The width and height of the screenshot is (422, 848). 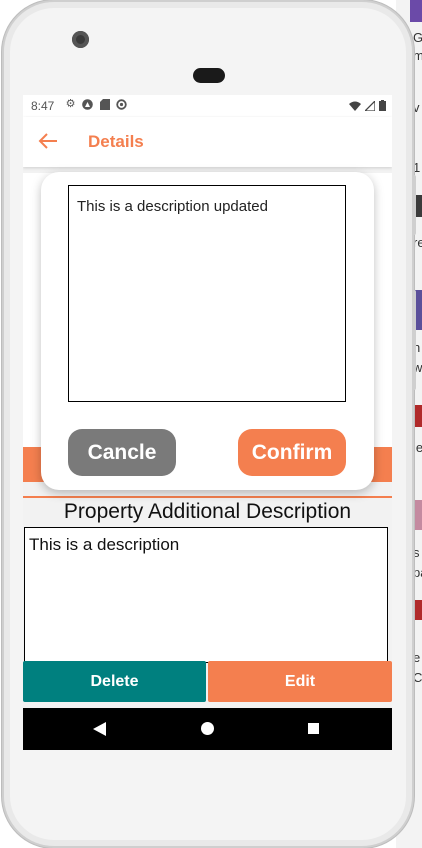 What do you see at coordinates (87, 104) in the screenshot?
I see `android-auto-icon` at bounding box center [87, 104].